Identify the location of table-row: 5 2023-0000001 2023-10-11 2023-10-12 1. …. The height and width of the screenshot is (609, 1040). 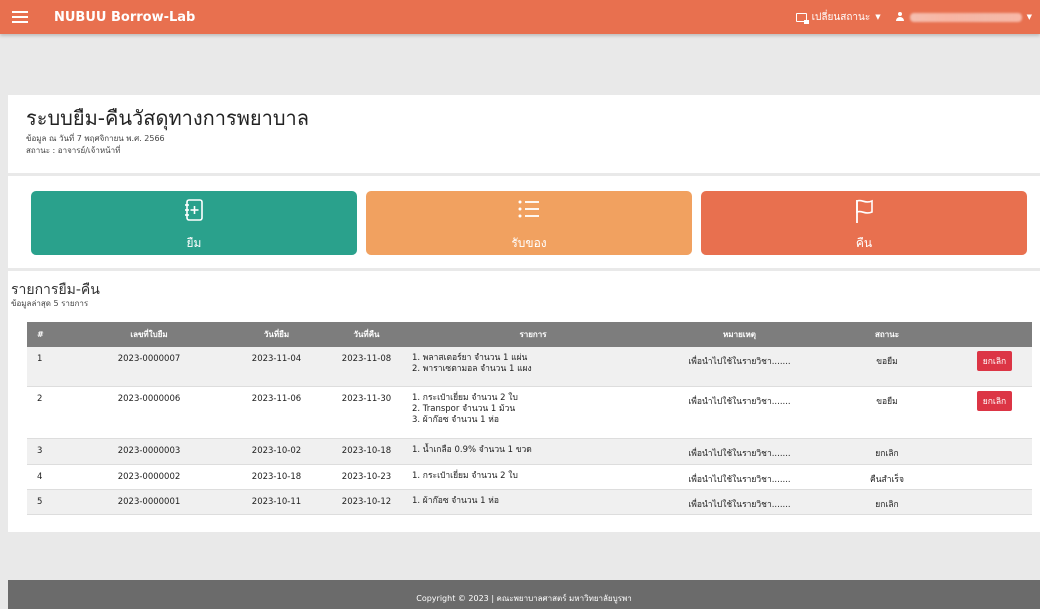
(529, 501).